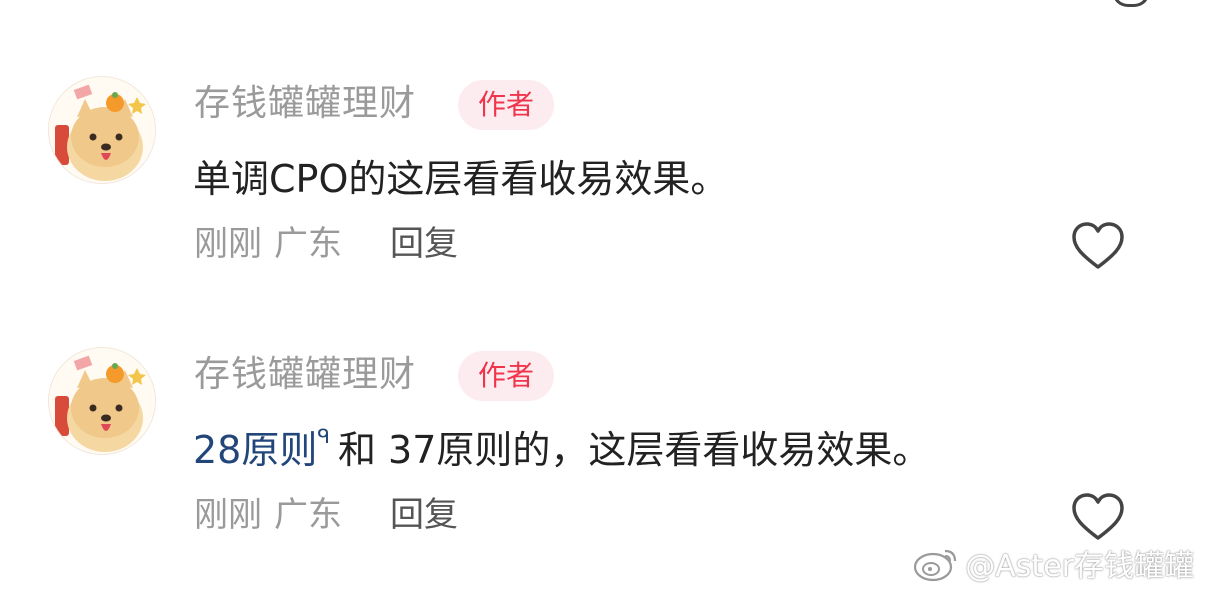  What do you see at coordinates (461, 179) in the screenshot?
I see `comment-text: 单调CPO的这层看看收易效果。` at bounding box center [461, 179].